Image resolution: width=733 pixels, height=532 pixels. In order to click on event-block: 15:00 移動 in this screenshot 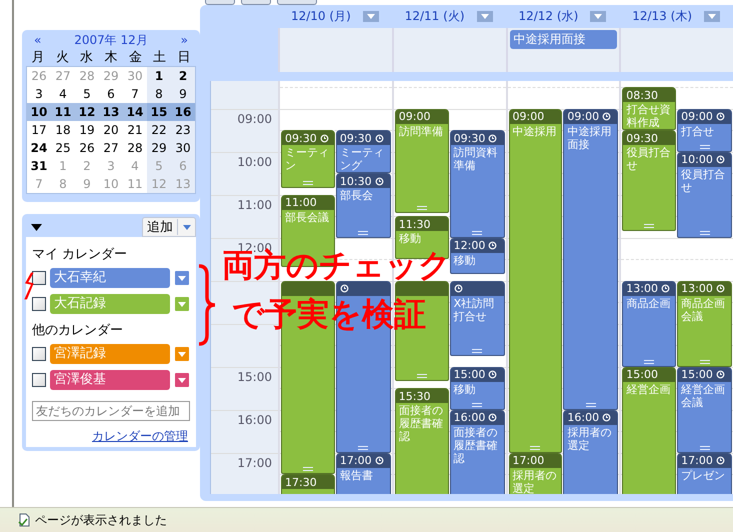, I will do `click(477, 388)`.